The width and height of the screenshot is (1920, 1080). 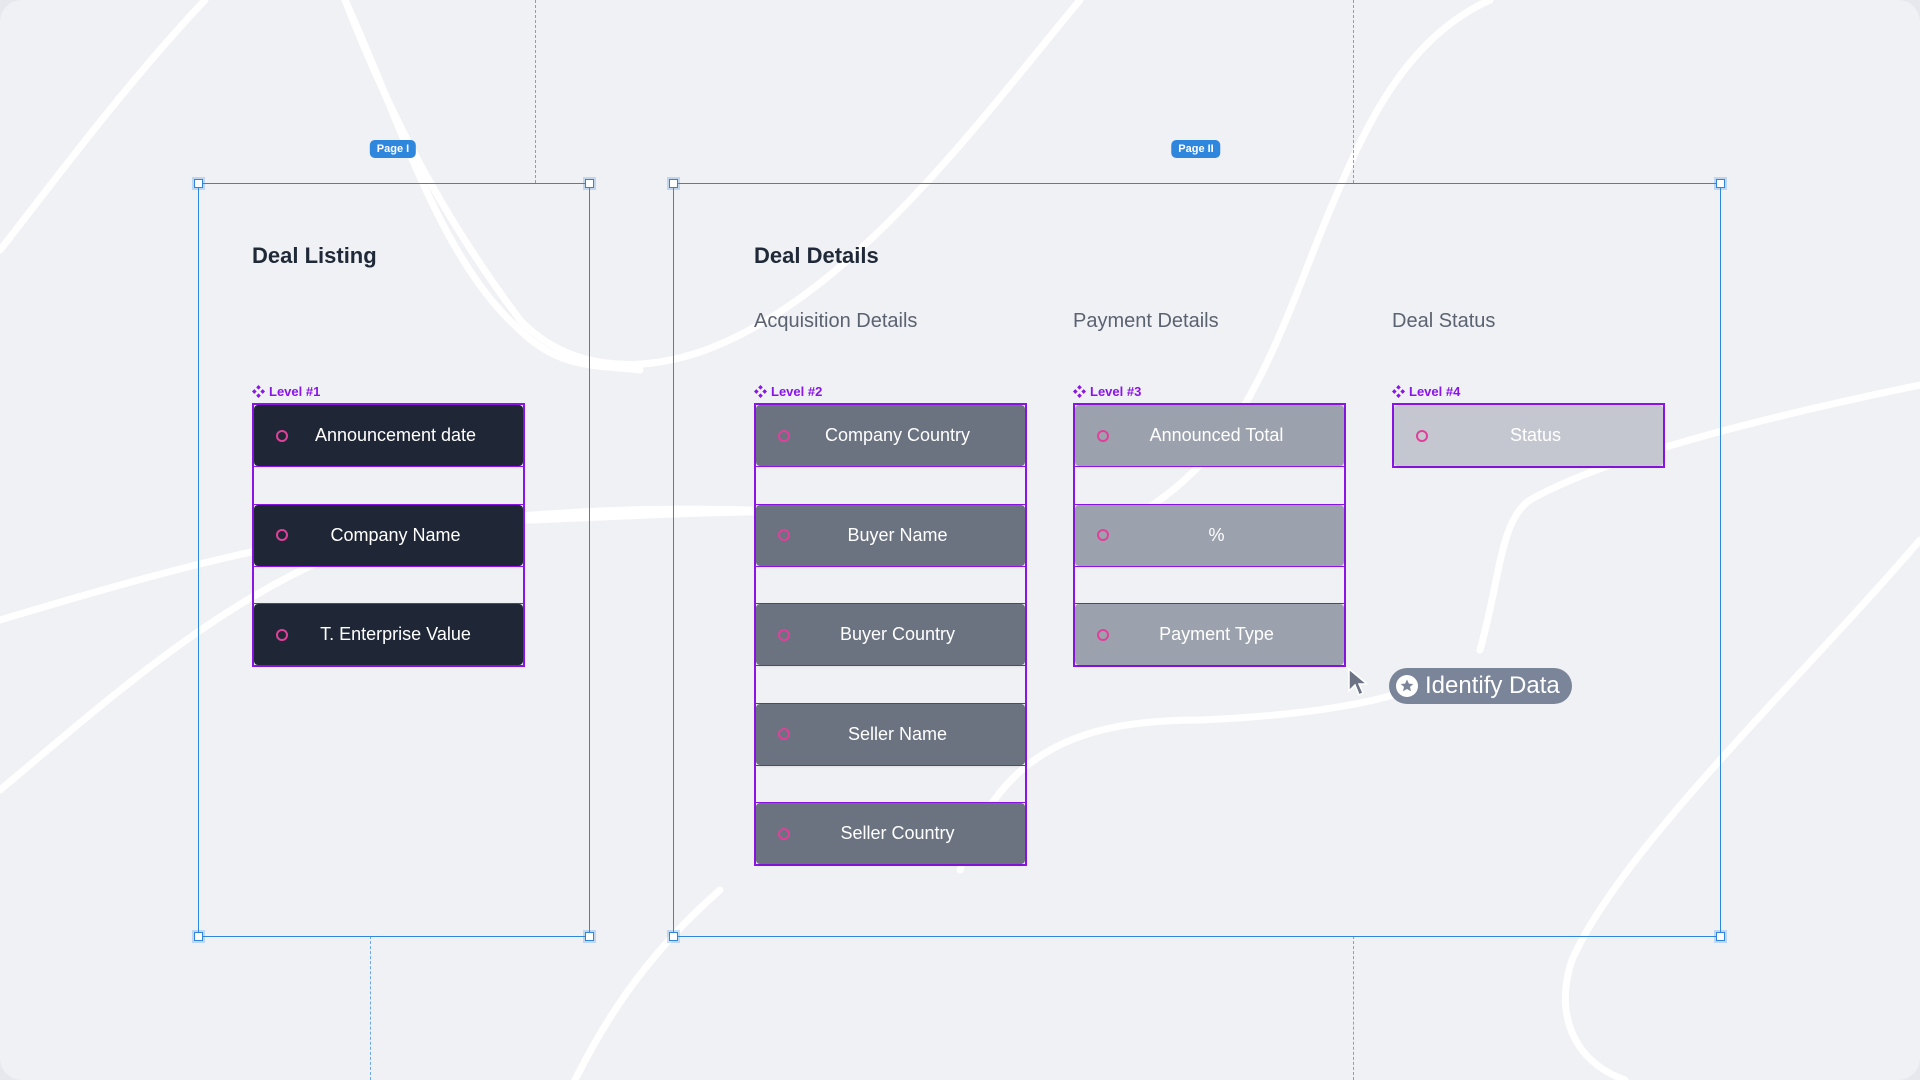 I want to click on field-label: Company Country, so click(x=897, y=435).